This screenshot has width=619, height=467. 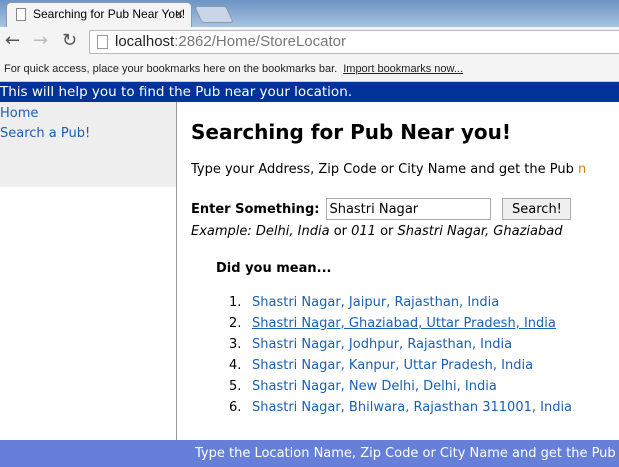 I want to click on browser-tab: Searching for Pub Near You! ✕, so click(x=99, y=14).